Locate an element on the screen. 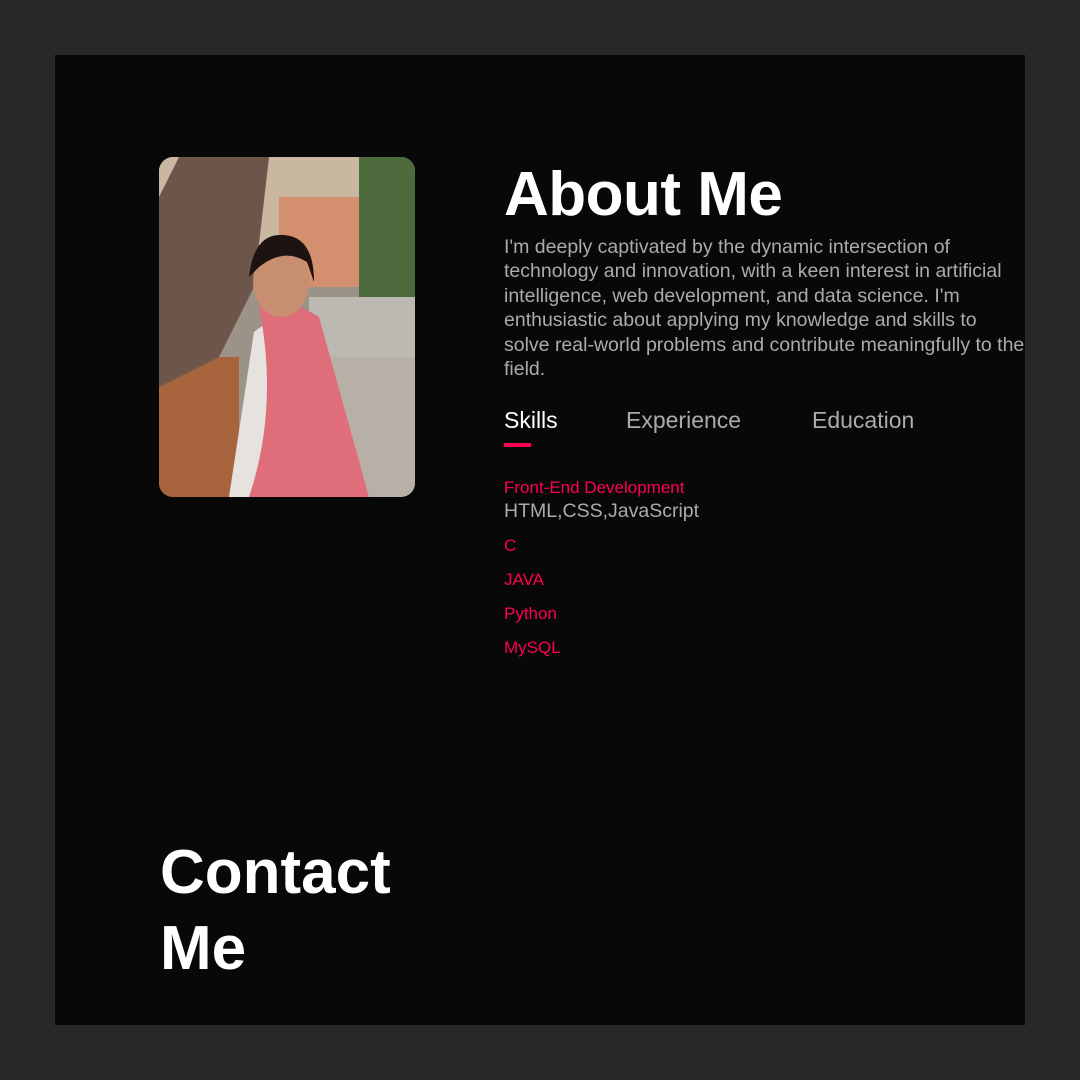 This screenshot has height=1080, width=1080. tab-experience: Experience is located at coordinates (683, 420).